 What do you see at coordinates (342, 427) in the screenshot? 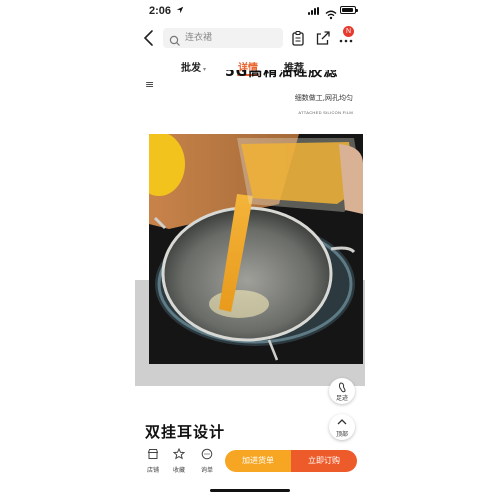
I see `back-to-top-button: 顶部` at bounding box center [342, 427].